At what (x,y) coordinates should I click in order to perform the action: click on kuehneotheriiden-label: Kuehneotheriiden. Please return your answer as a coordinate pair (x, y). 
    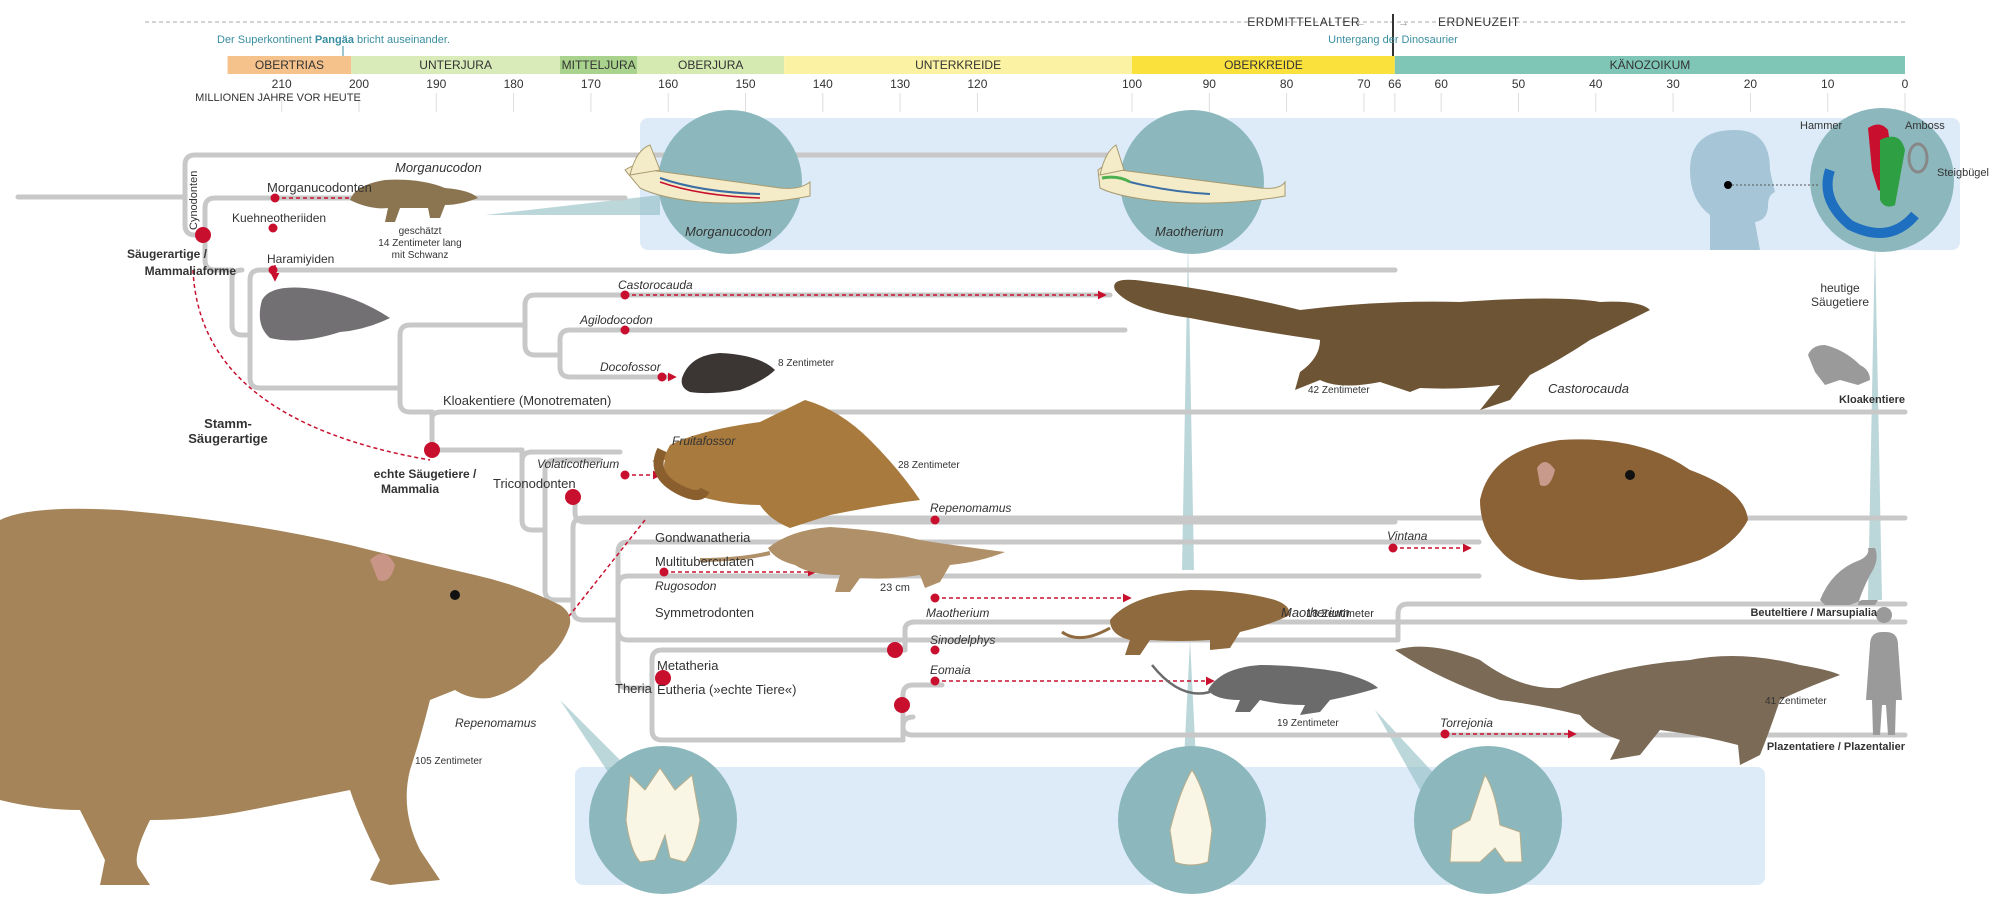
    Looking at the image, I should click on (279, 218).